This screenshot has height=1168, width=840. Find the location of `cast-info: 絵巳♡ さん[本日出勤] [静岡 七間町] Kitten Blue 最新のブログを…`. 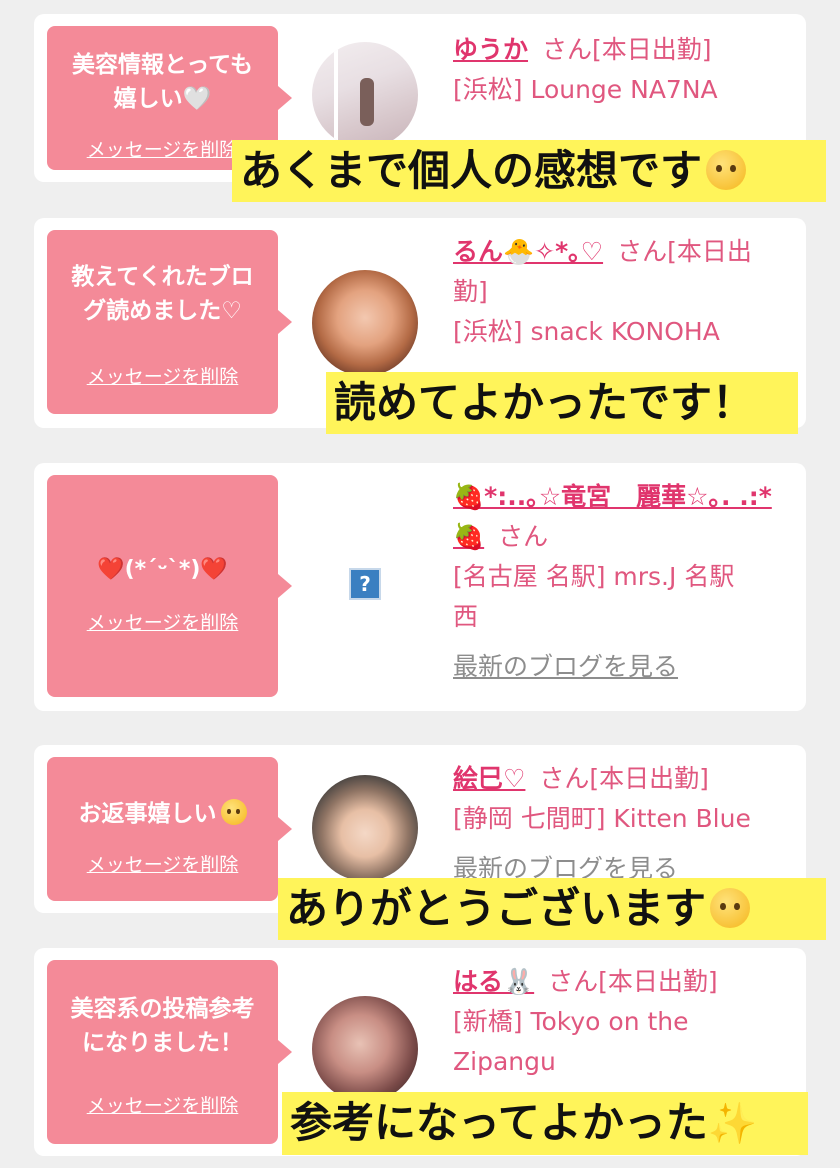

cast-info: 絵巳♡ さん[本日出勤] [静岡 七間町] Kitten Blue 最新のブログを… is located at coordinates (622, 824).